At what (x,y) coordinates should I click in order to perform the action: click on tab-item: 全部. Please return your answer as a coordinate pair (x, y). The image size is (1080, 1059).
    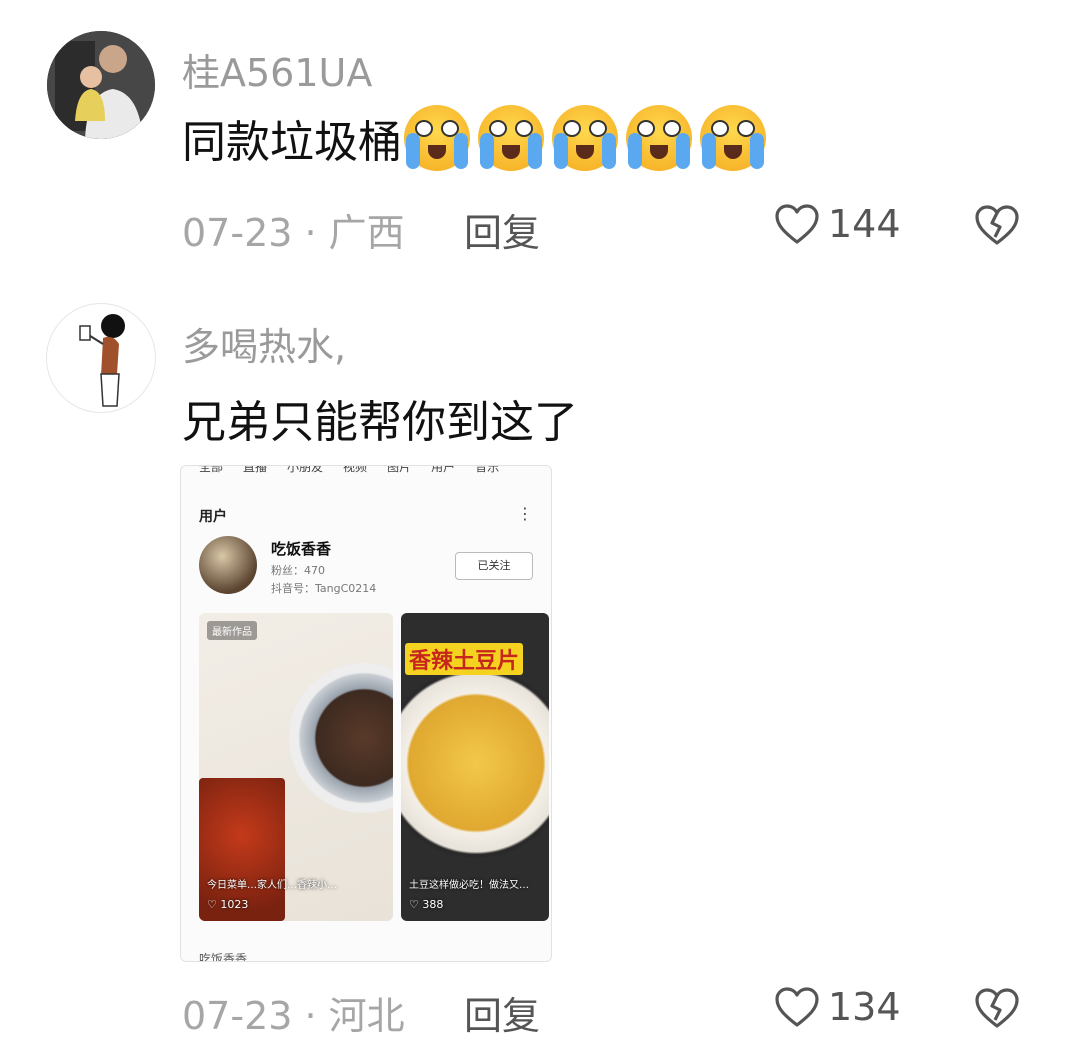
    Looking at the image, I should click on (211, 469).